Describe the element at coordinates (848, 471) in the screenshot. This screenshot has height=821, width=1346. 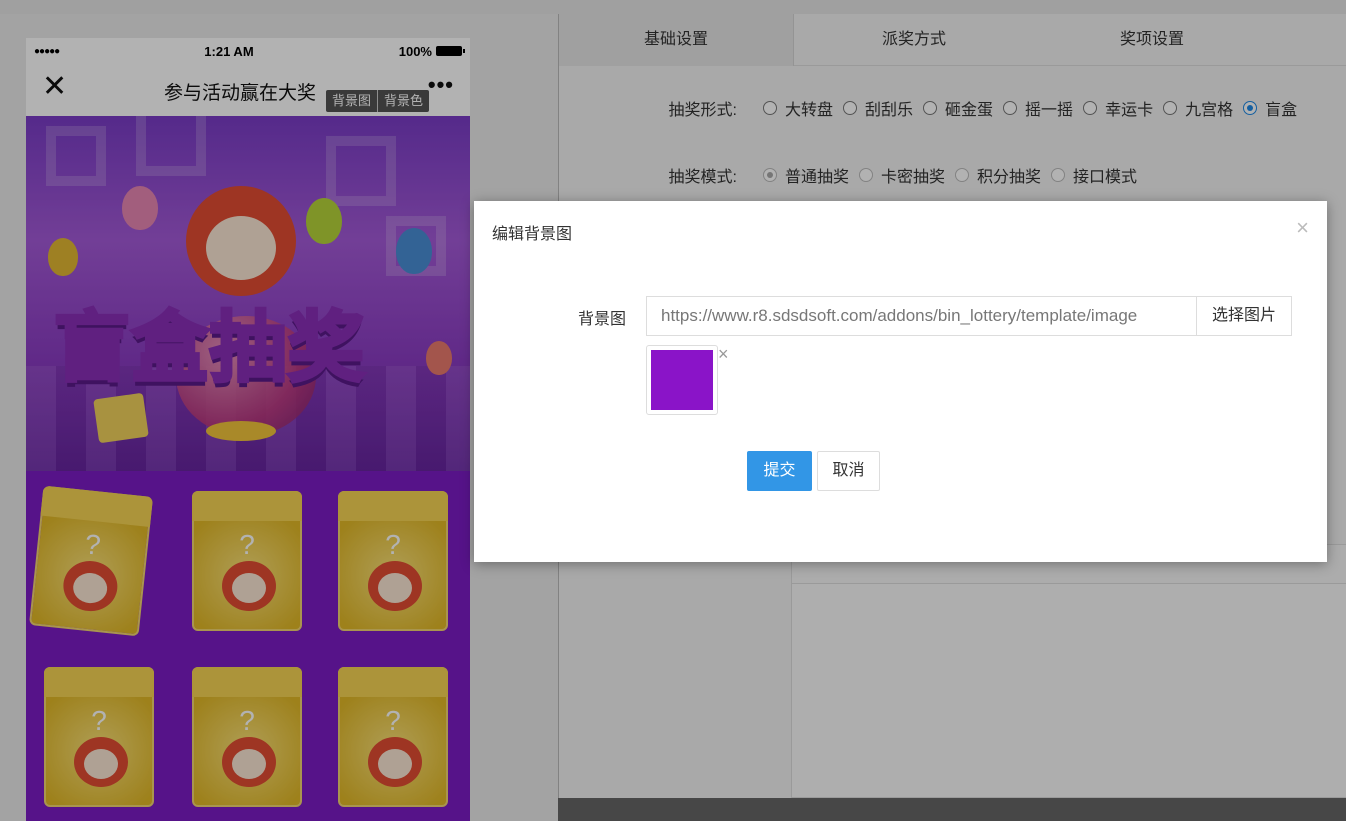
I see `cancel-button: 取消` at that location.